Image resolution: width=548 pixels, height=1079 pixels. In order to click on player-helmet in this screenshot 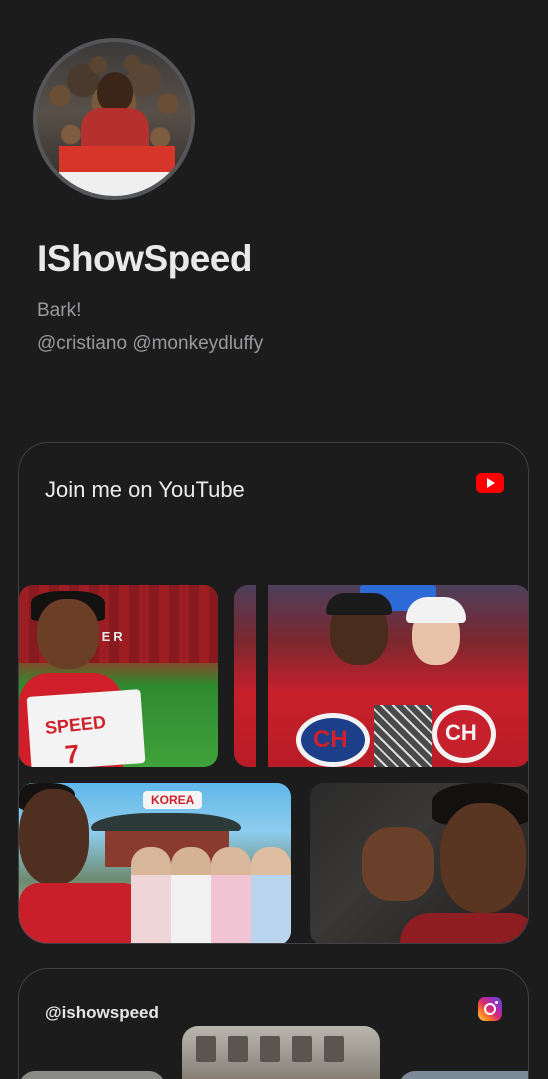, I will do `click(436, 610)`.